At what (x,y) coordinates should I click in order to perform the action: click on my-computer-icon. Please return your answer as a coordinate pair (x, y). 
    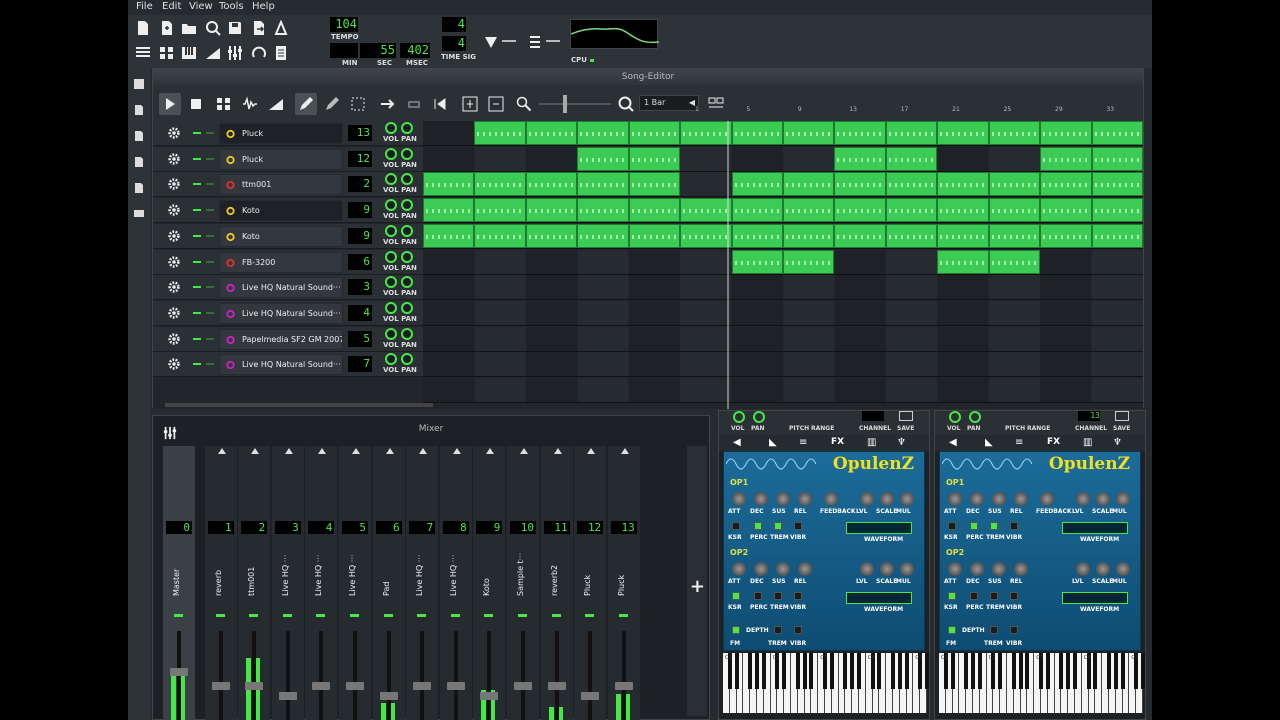
    Looking at the image, I should click on (139, 214).